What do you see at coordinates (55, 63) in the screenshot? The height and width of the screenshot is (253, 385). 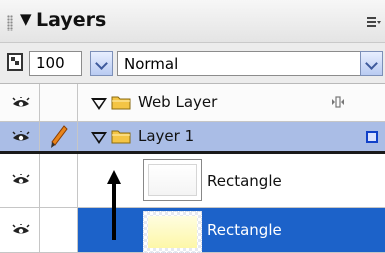 I see `opacity-input: 100` at bounding box center [55, 63].